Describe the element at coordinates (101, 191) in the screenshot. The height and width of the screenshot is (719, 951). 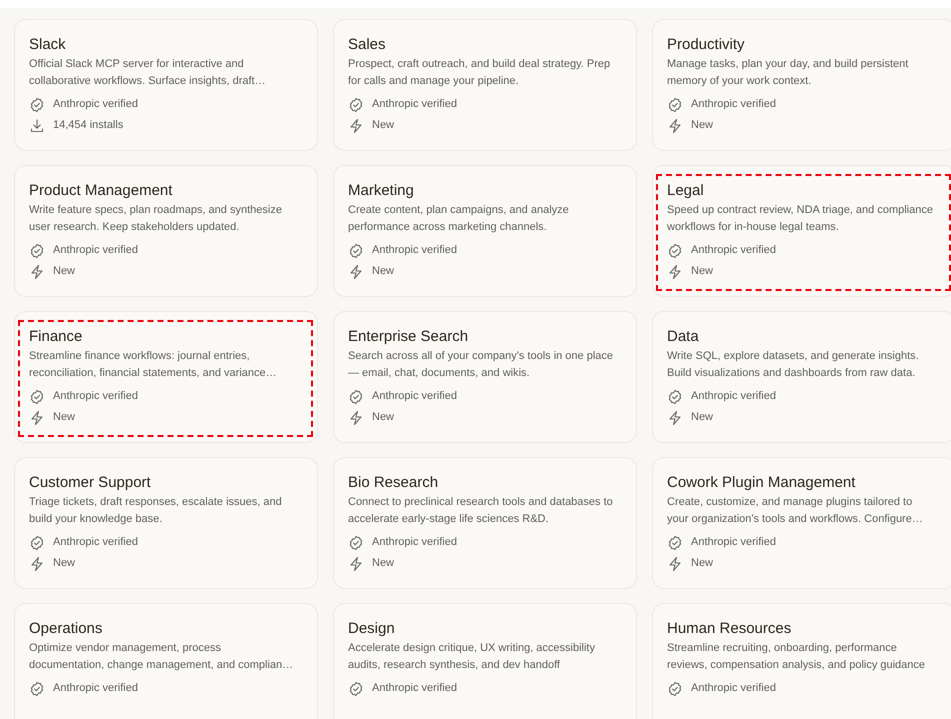
I see `card-title: Product Management` at that location.